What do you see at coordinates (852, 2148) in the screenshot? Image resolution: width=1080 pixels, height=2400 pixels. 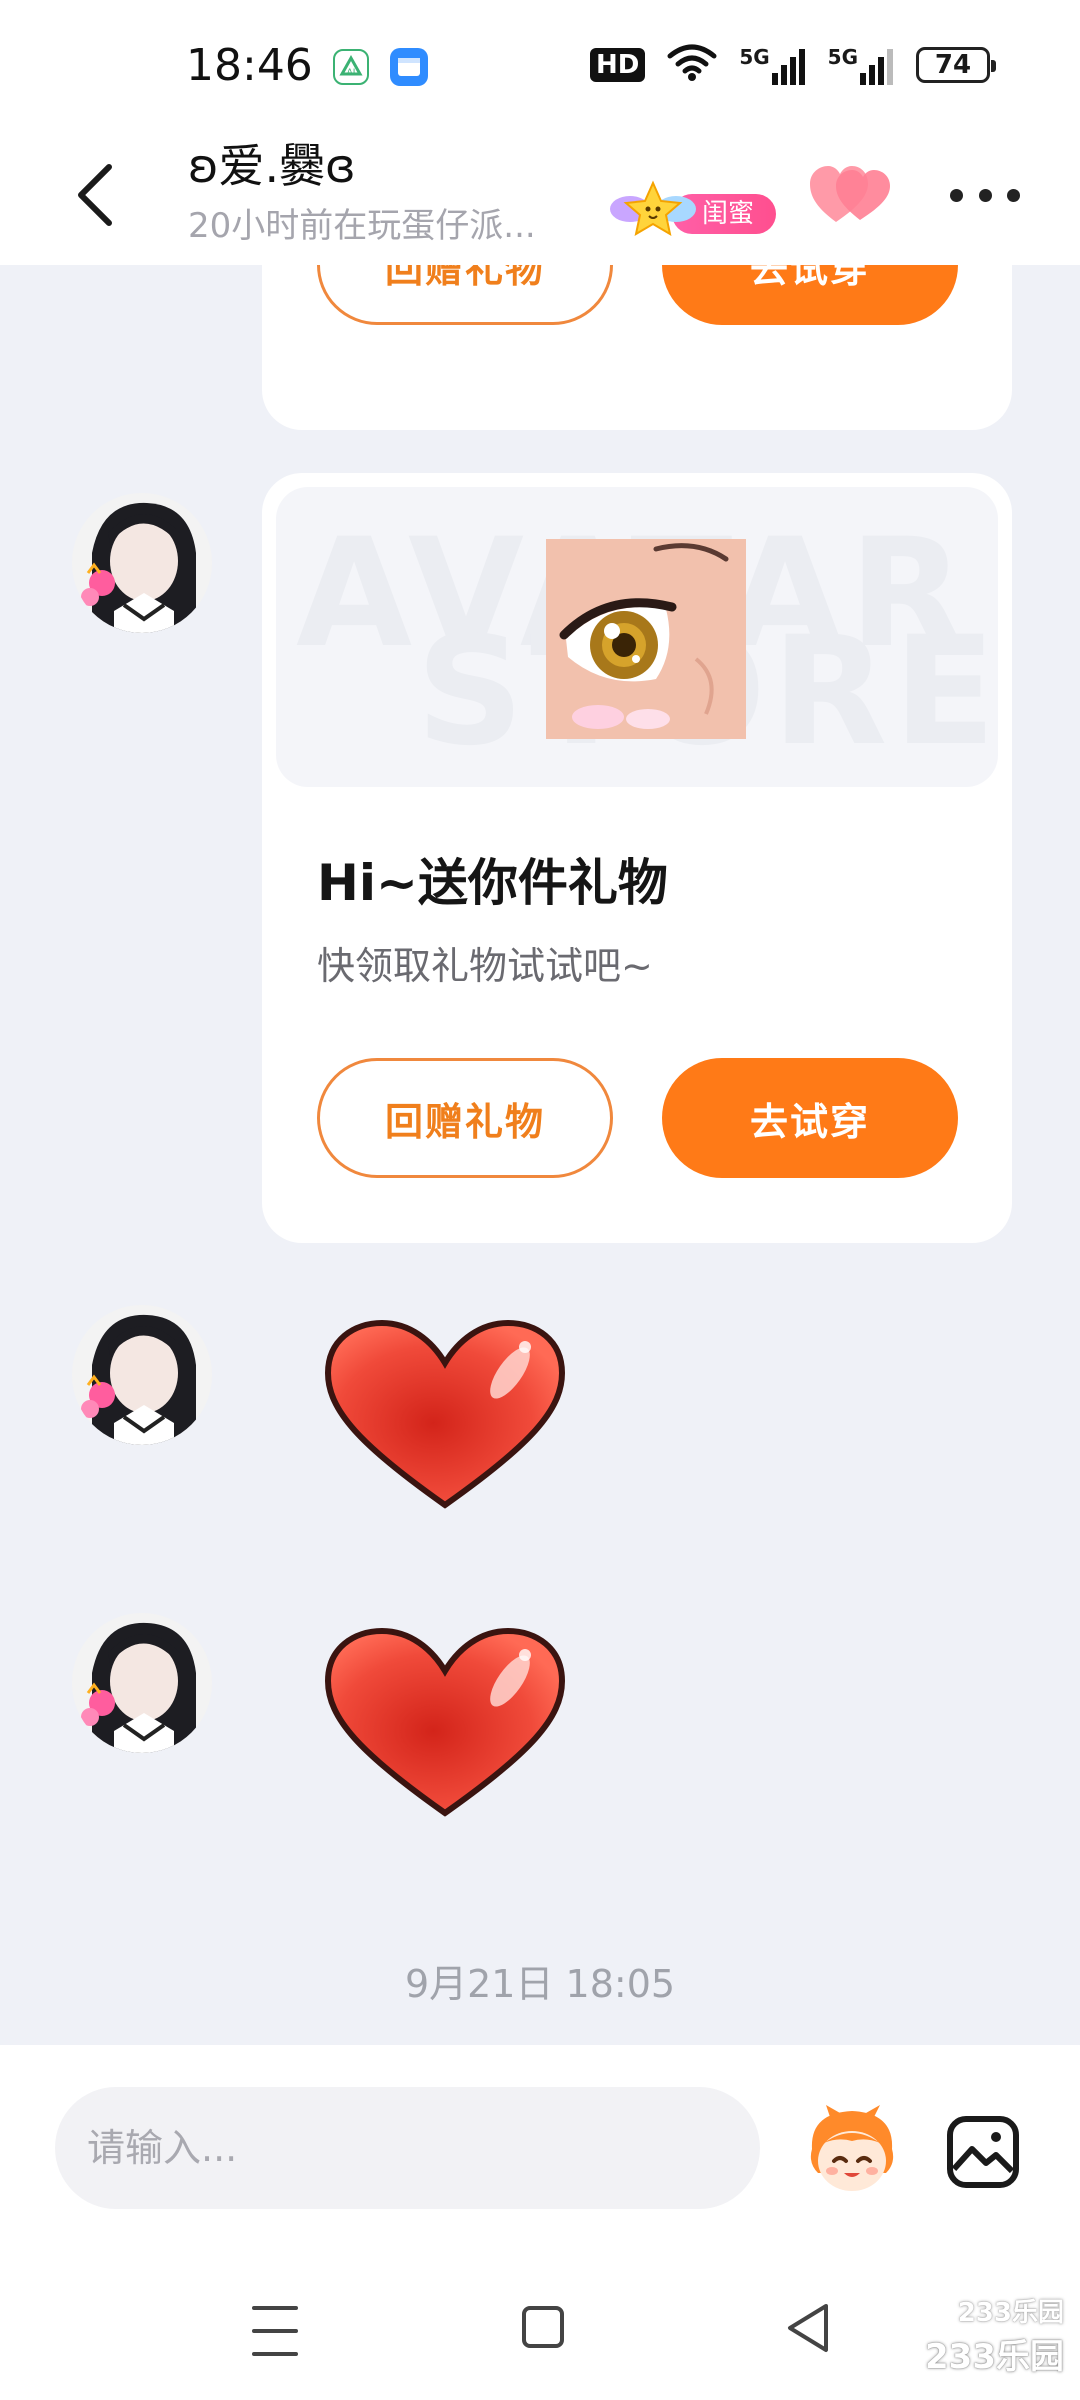 I see `emoji-mascot-icon` at bounding box center [852, 2148].